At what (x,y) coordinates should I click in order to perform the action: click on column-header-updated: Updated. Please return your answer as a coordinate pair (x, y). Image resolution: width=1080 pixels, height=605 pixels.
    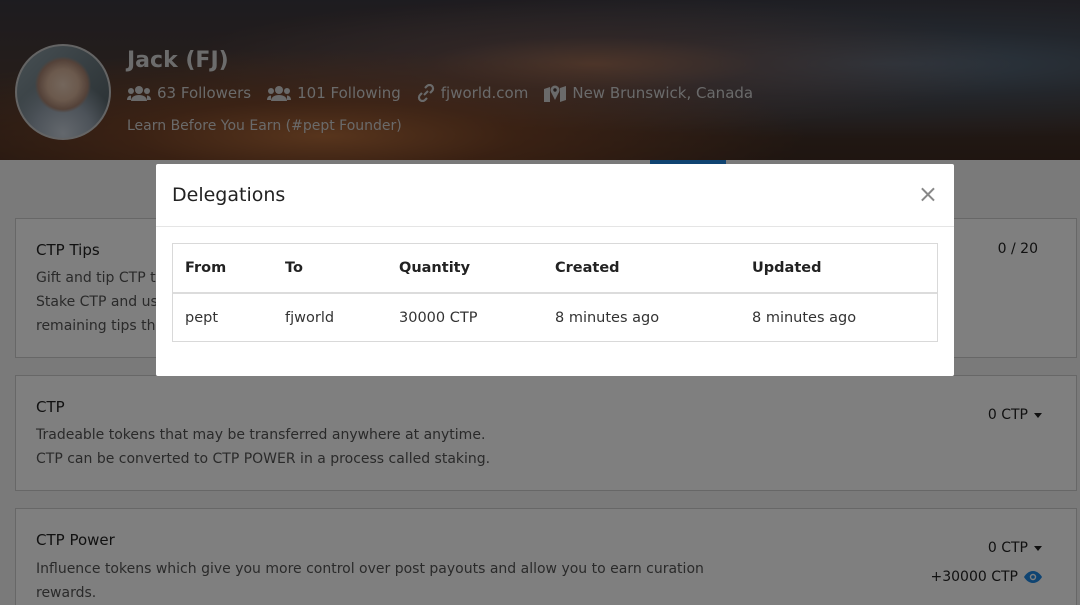
    Looking at the image, I should click on (838, 269).